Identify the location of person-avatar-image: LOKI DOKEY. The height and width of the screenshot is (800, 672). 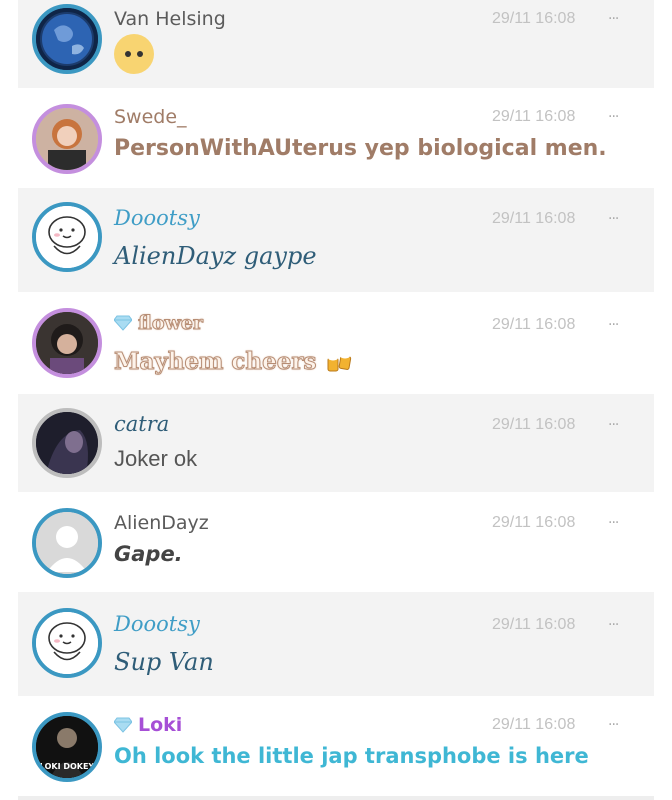
(67, 747).